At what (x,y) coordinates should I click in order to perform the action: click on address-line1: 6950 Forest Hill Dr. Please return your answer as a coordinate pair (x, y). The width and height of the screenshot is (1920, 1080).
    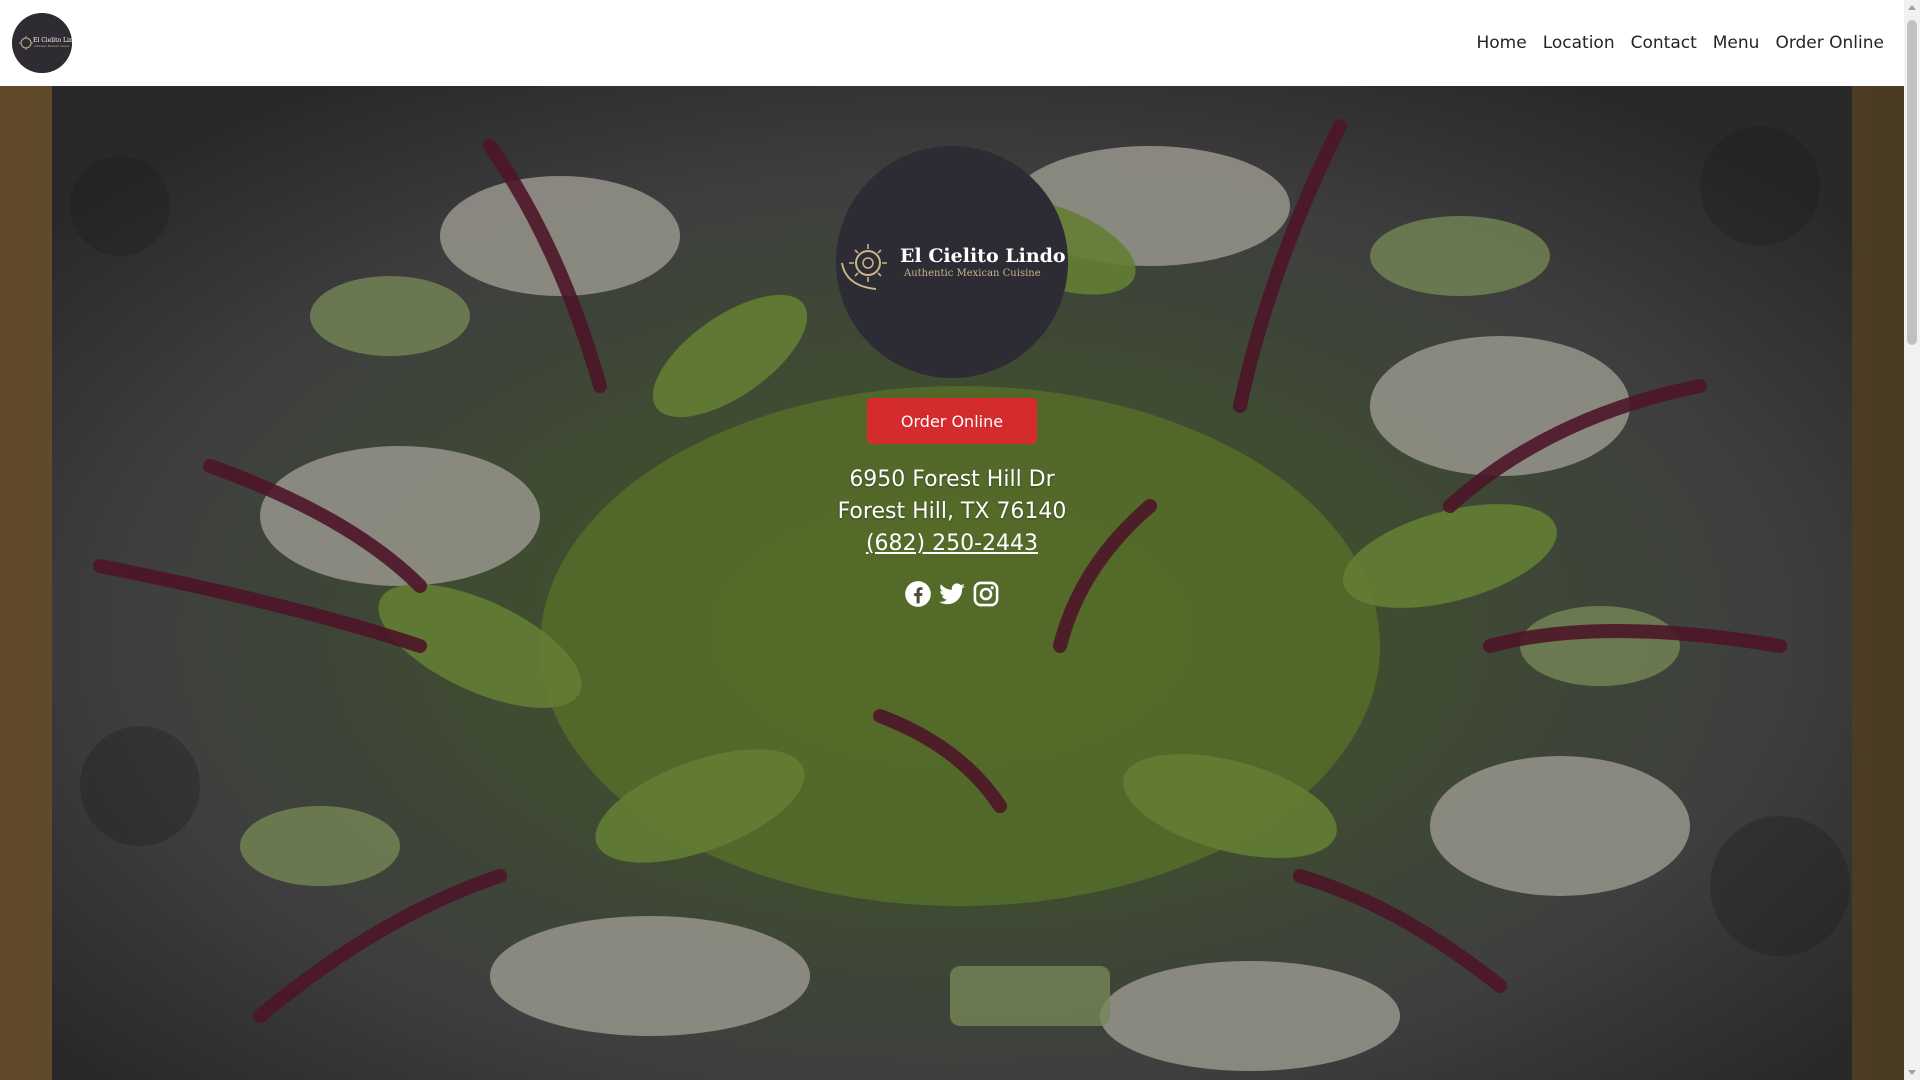
    Looking at the image, I should click on (952, 479).